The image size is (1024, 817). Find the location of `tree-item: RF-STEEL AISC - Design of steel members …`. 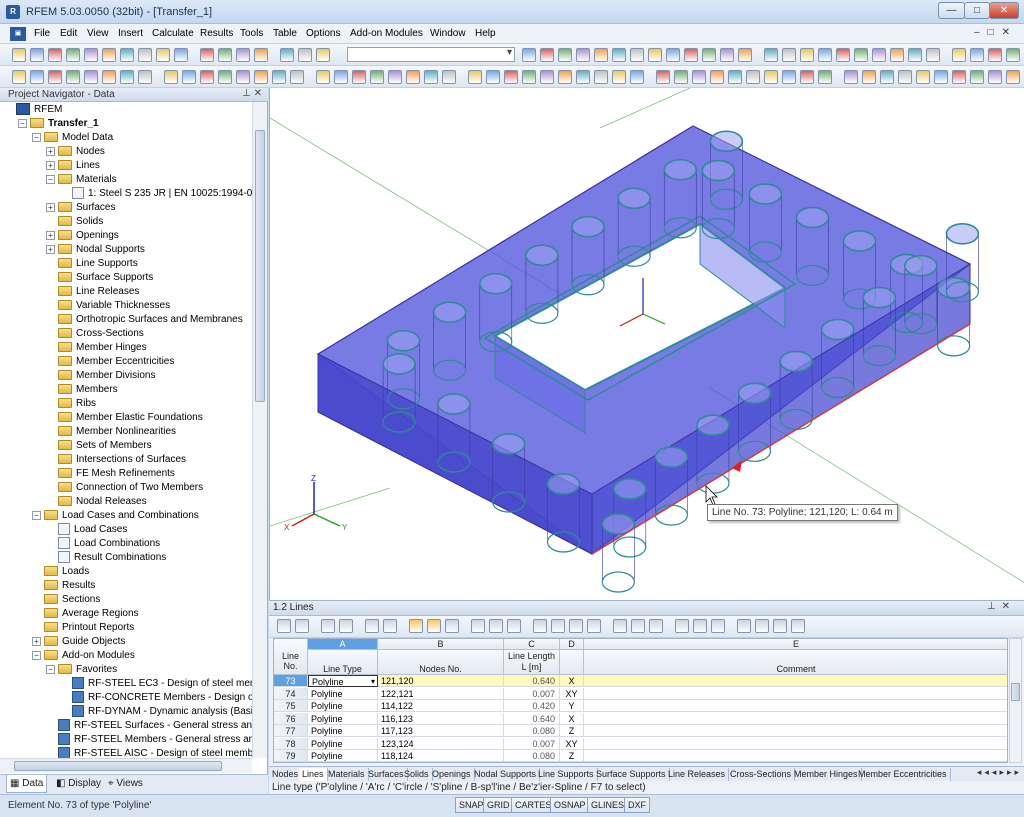

tree-item: RF-STEEL AISC - Design of steel members … is located at coordinates (149, 752).